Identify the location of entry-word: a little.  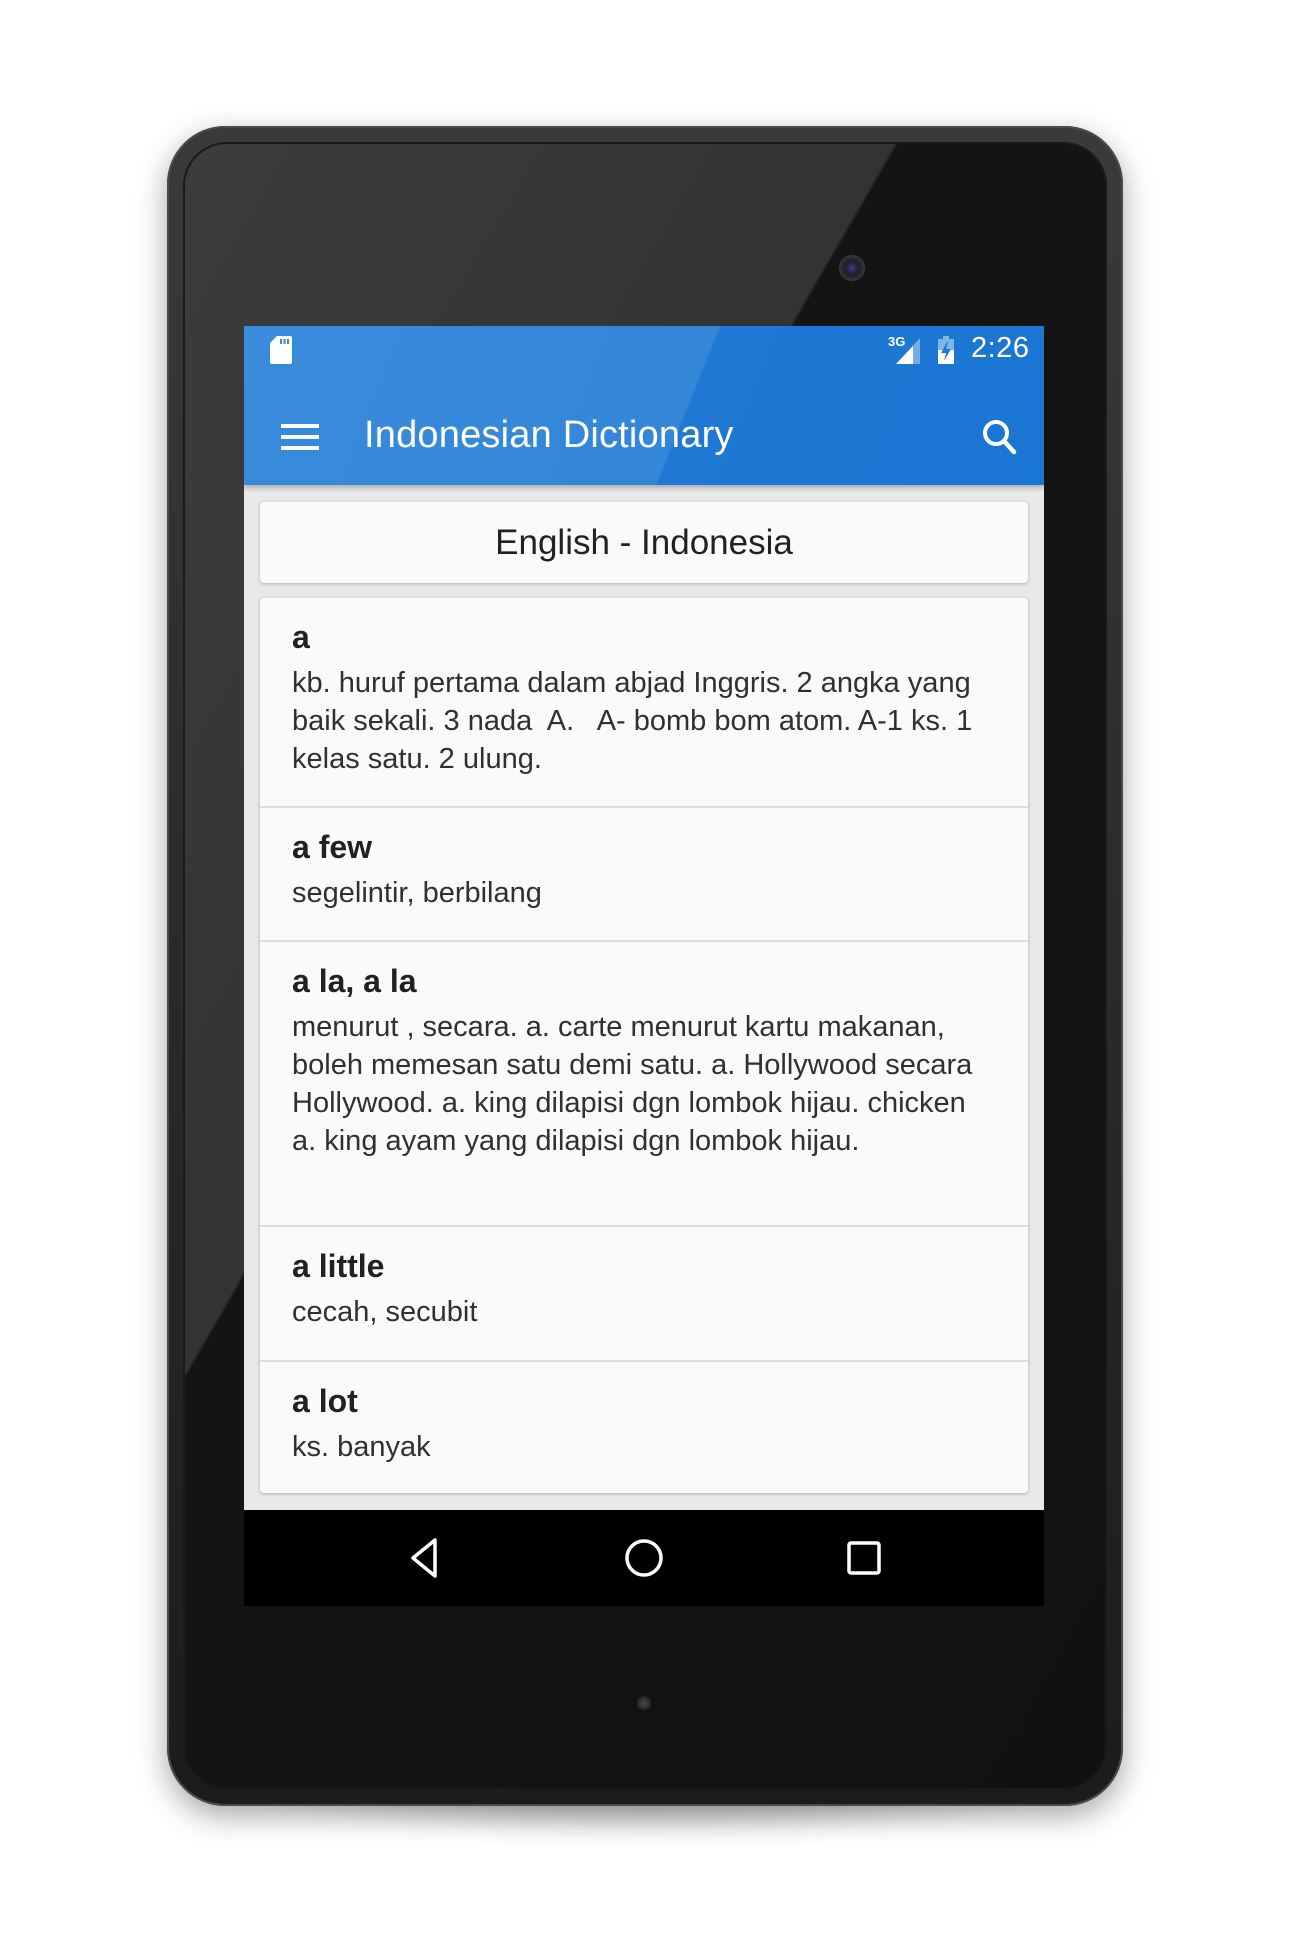
(338, 1266).